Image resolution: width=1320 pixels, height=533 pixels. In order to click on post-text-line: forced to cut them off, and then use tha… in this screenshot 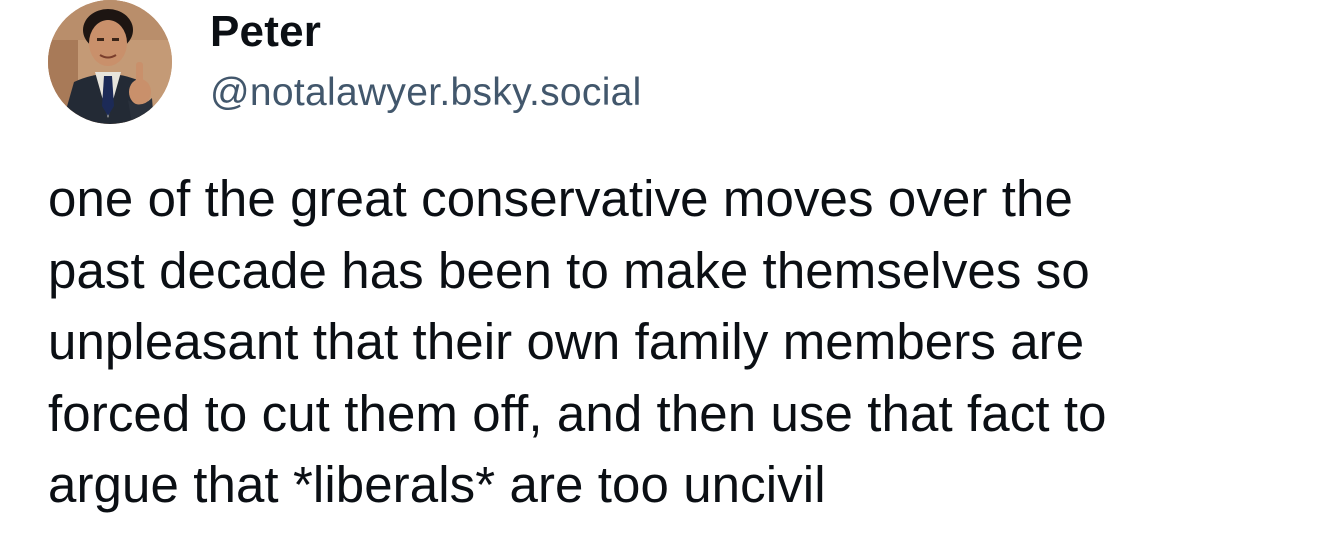, I will do `click(577, 413)`.